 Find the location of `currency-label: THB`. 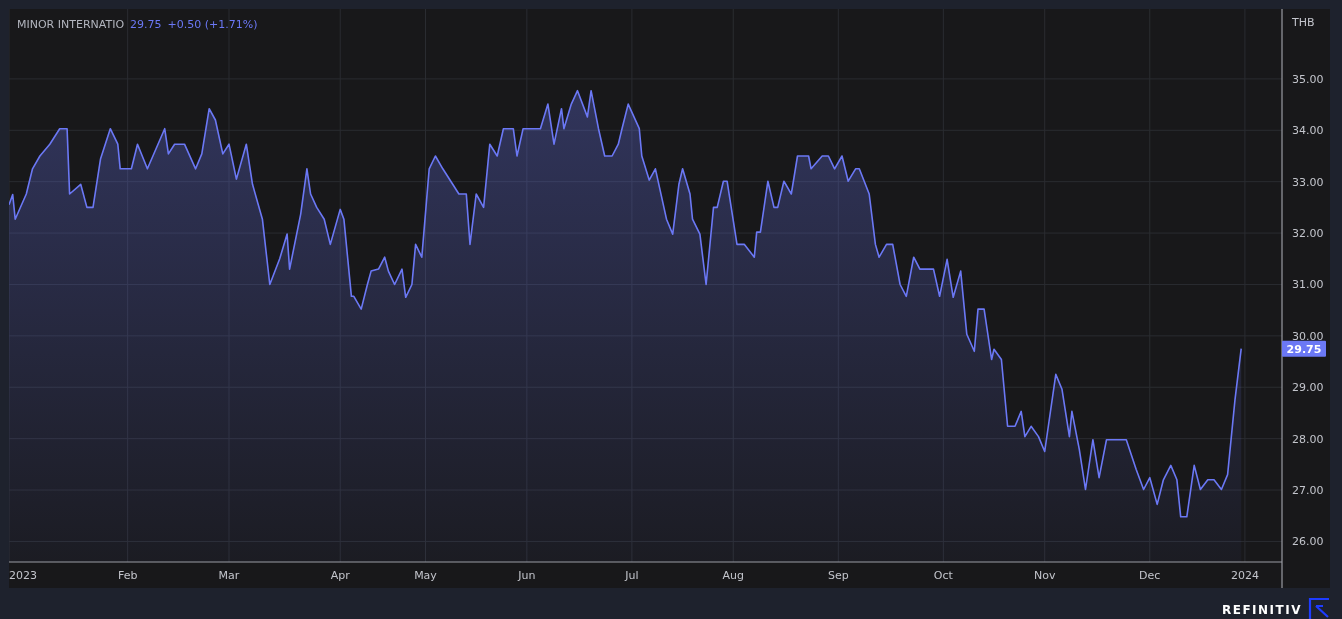

currency-label: THB is located at coordinates (1303, 22).